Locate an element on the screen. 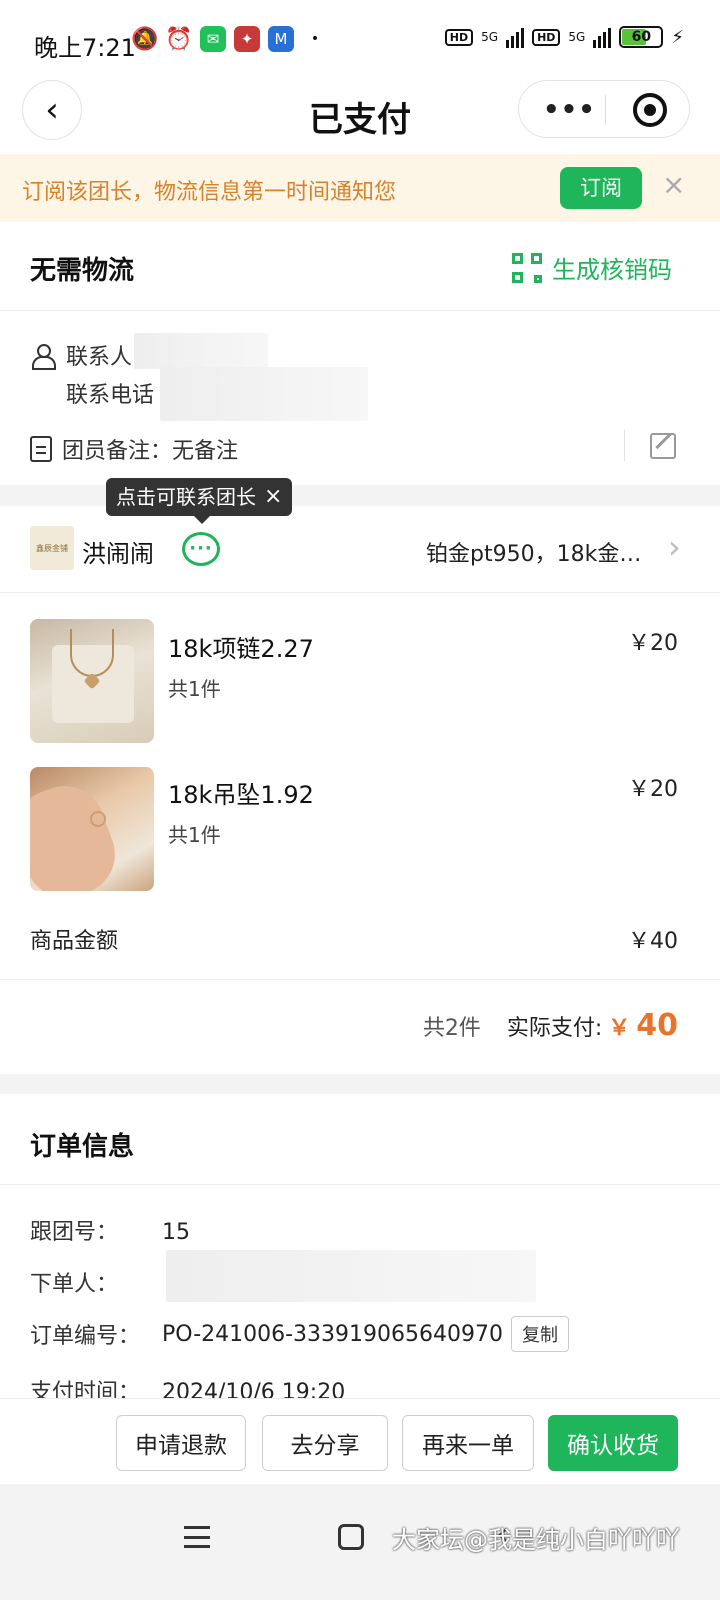 This screenshot has height=1600, width=720. mail-icon: M is located at coordinates (281, 39).